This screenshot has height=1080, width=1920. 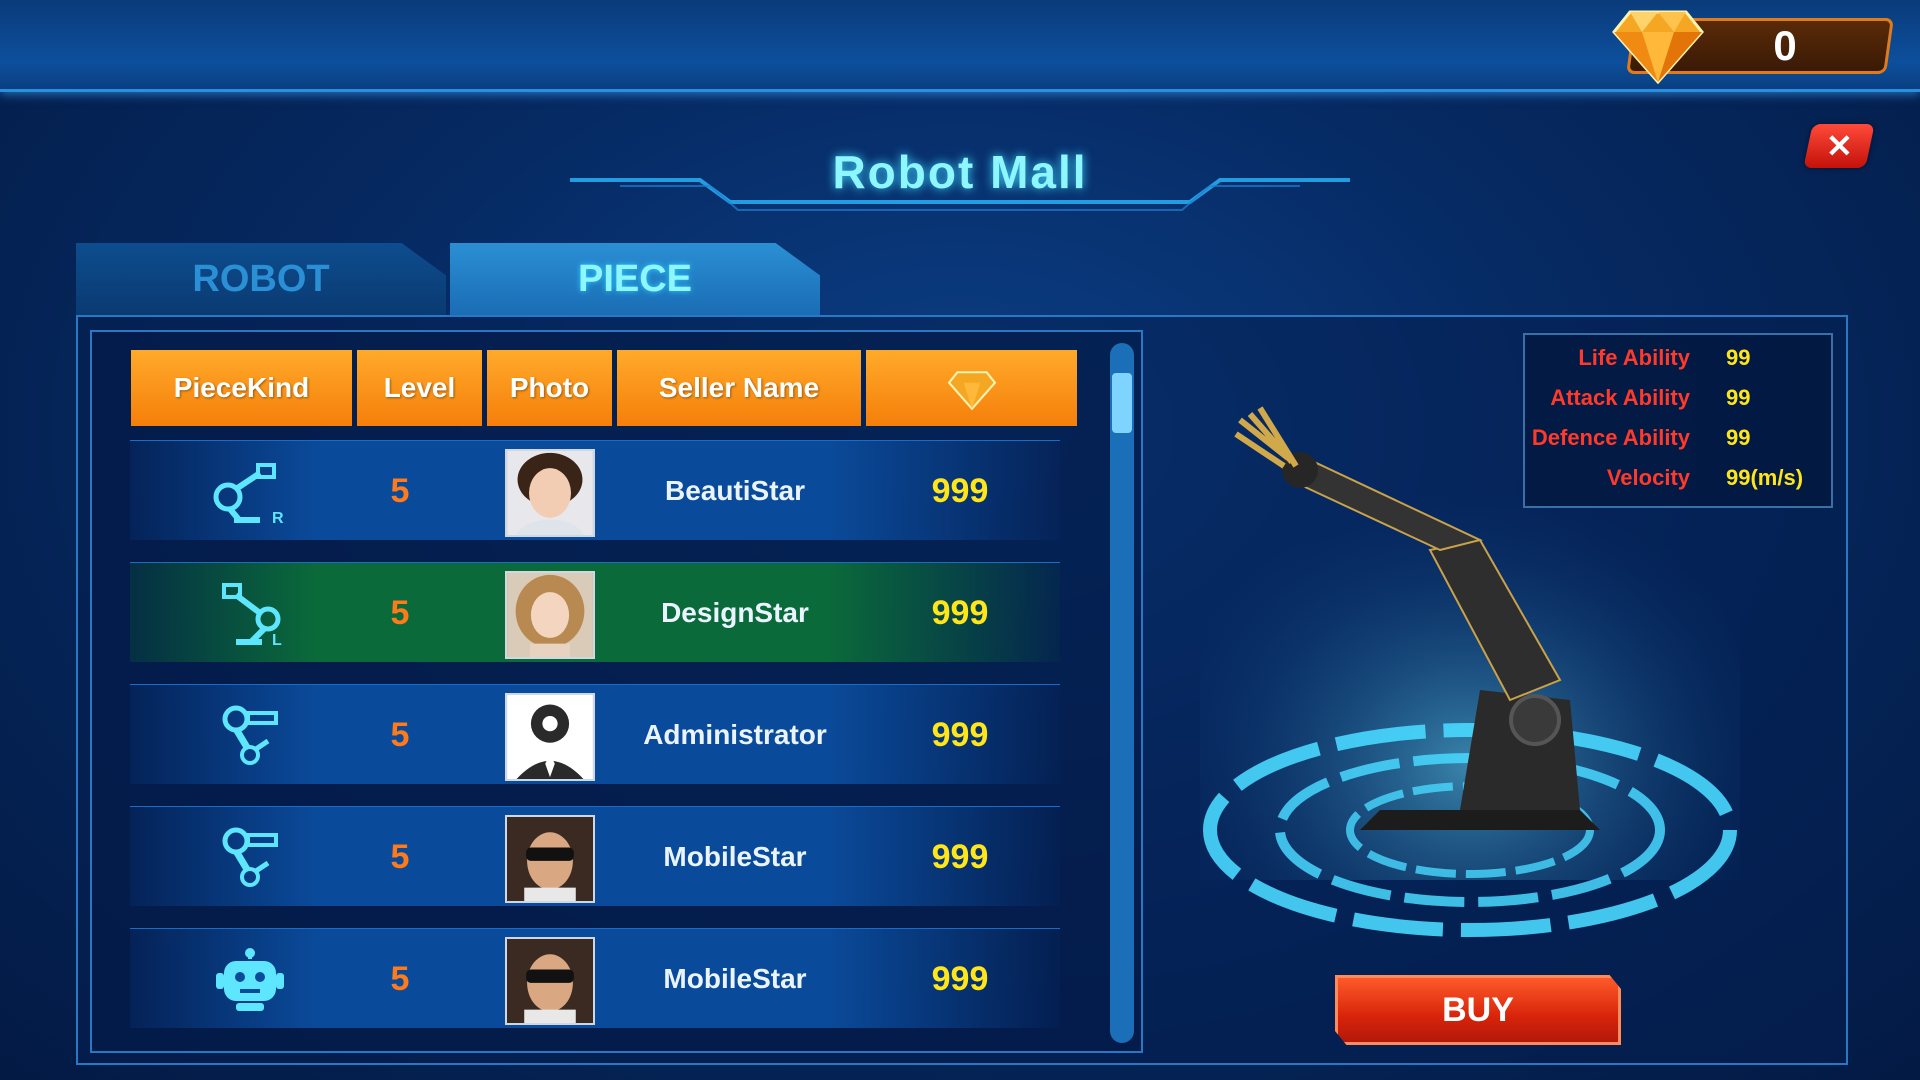 What do you see at coordinates (735, 490) in the screenshot?
I see `seller-name: BeautiStar` at bounding box center [735, 490].